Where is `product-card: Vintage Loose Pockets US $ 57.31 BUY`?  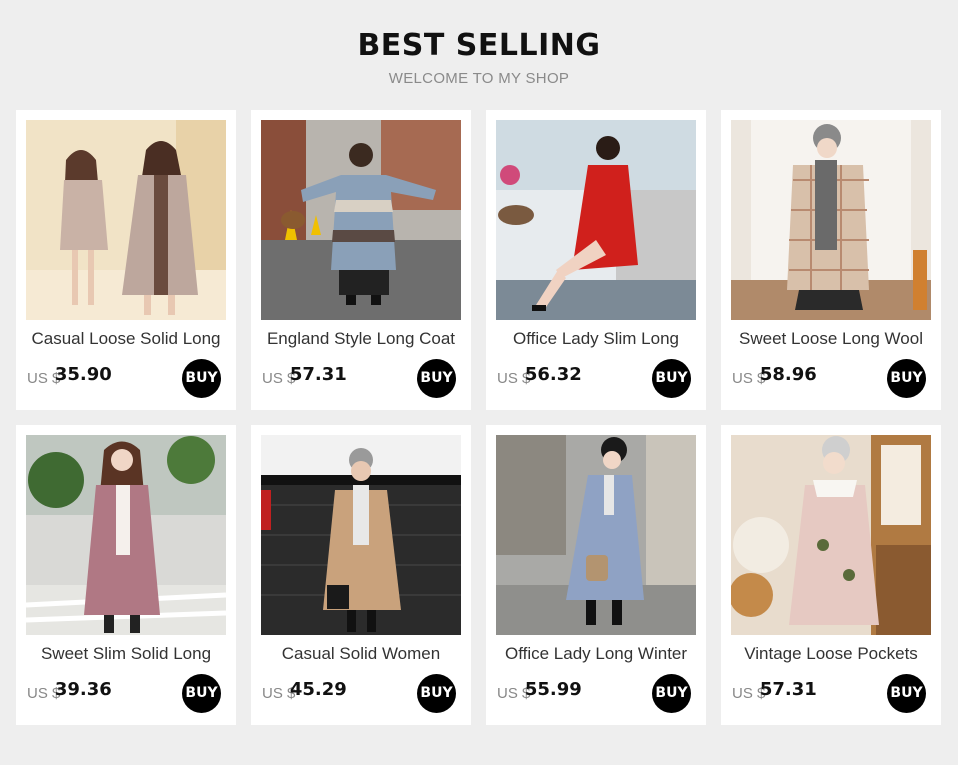
product-card: Vintage Loose Pockets US $ 57.31 BUY is located at coordinates (831, 575).